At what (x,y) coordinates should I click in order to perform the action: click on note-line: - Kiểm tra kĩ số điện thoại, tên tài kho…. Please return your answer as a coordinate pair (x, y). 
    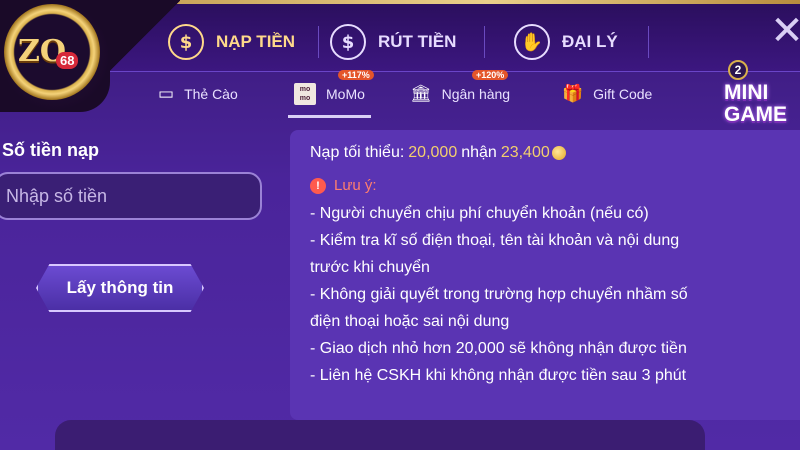
    Looking at the image, I should click on (495, 240).